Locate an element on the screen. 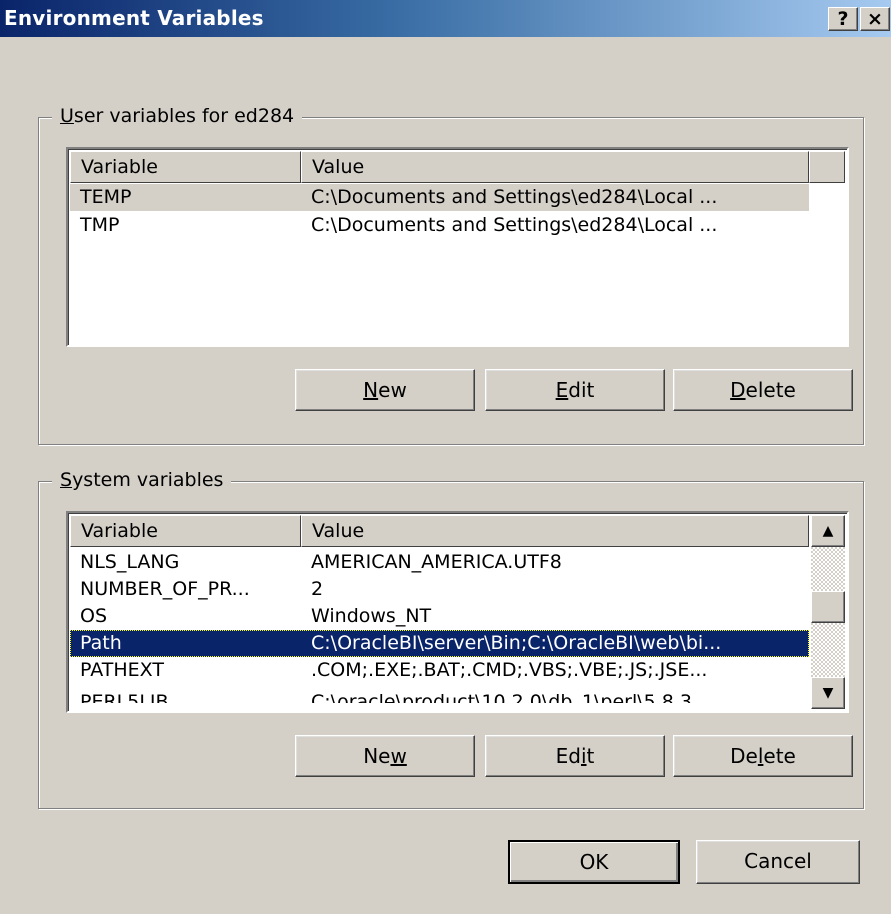  variable-value: AMERICAN_AMERICA.UTF8 is located at coordinates (436, 562).